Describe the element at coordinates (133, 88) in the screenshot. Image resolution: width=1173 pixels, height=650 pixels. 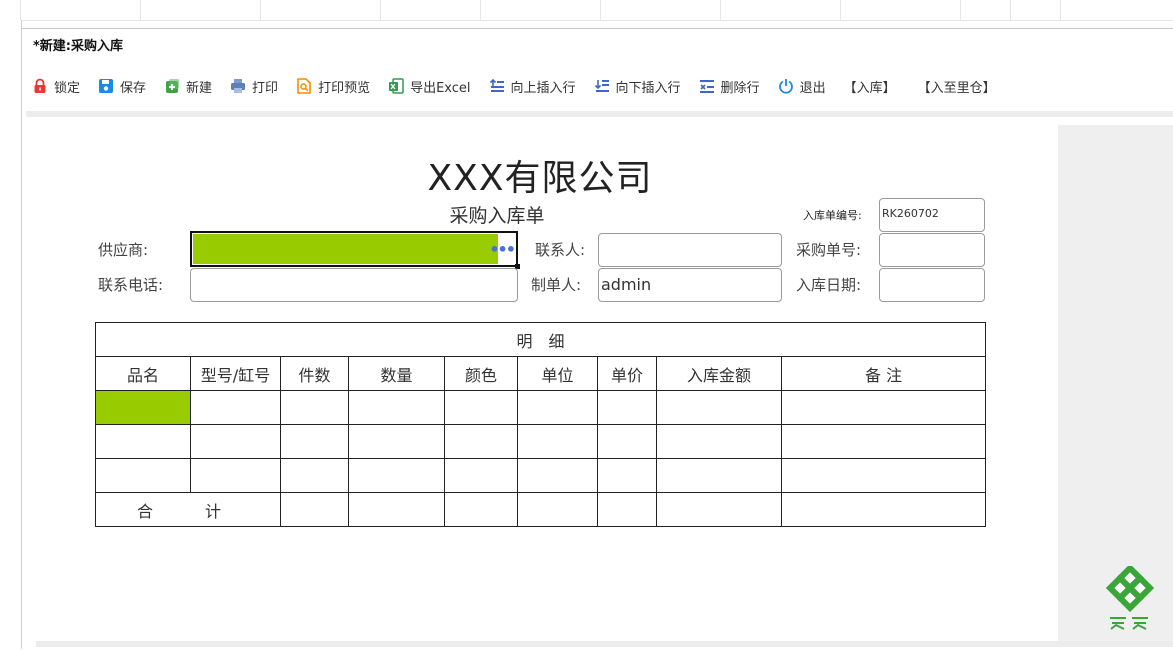
I see `save-label: 保存` at that location.